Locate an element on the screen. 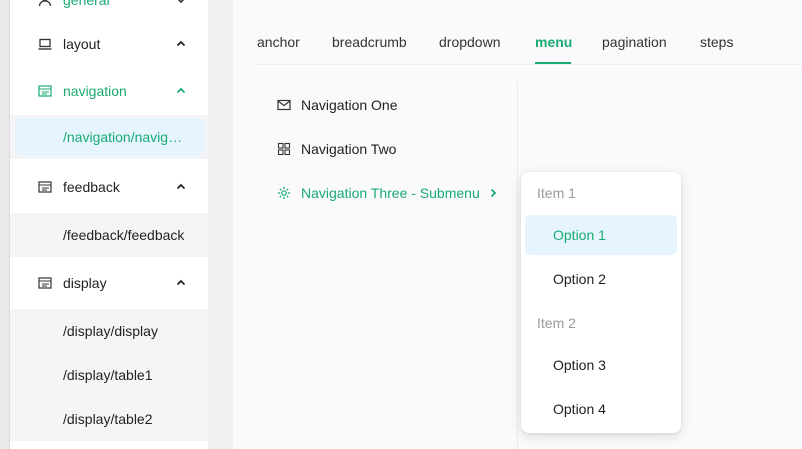  content-gutter is located at coordinates (220, 224).